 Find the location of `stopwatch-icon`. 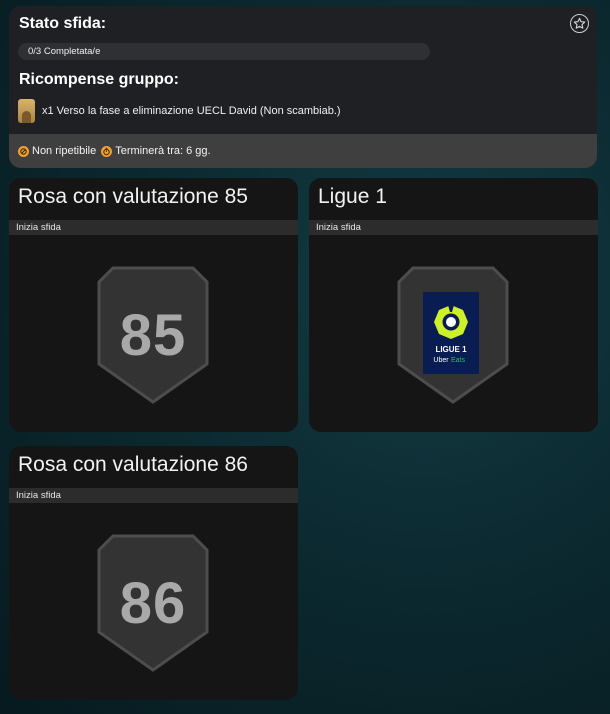

stopwatch-icon is located at coordinates (107, 151).